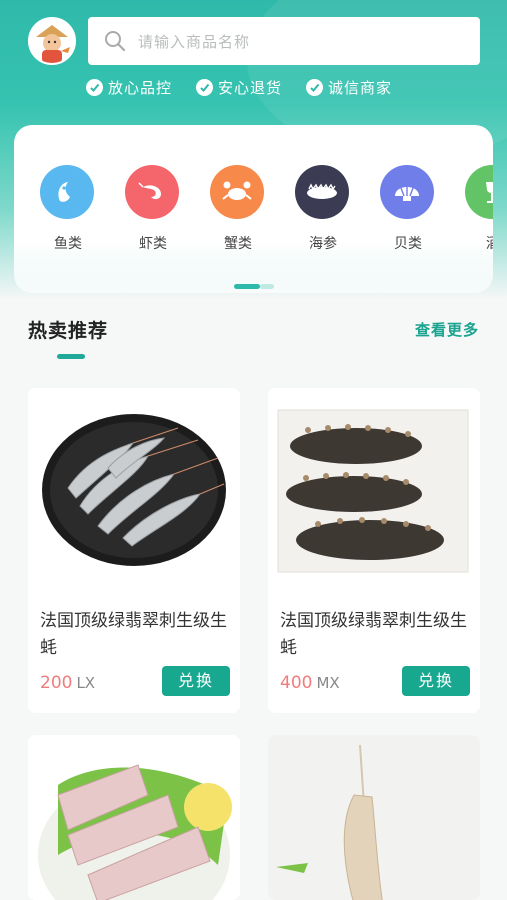  I want to click on product-price: 200 LX, so click(67, 683).